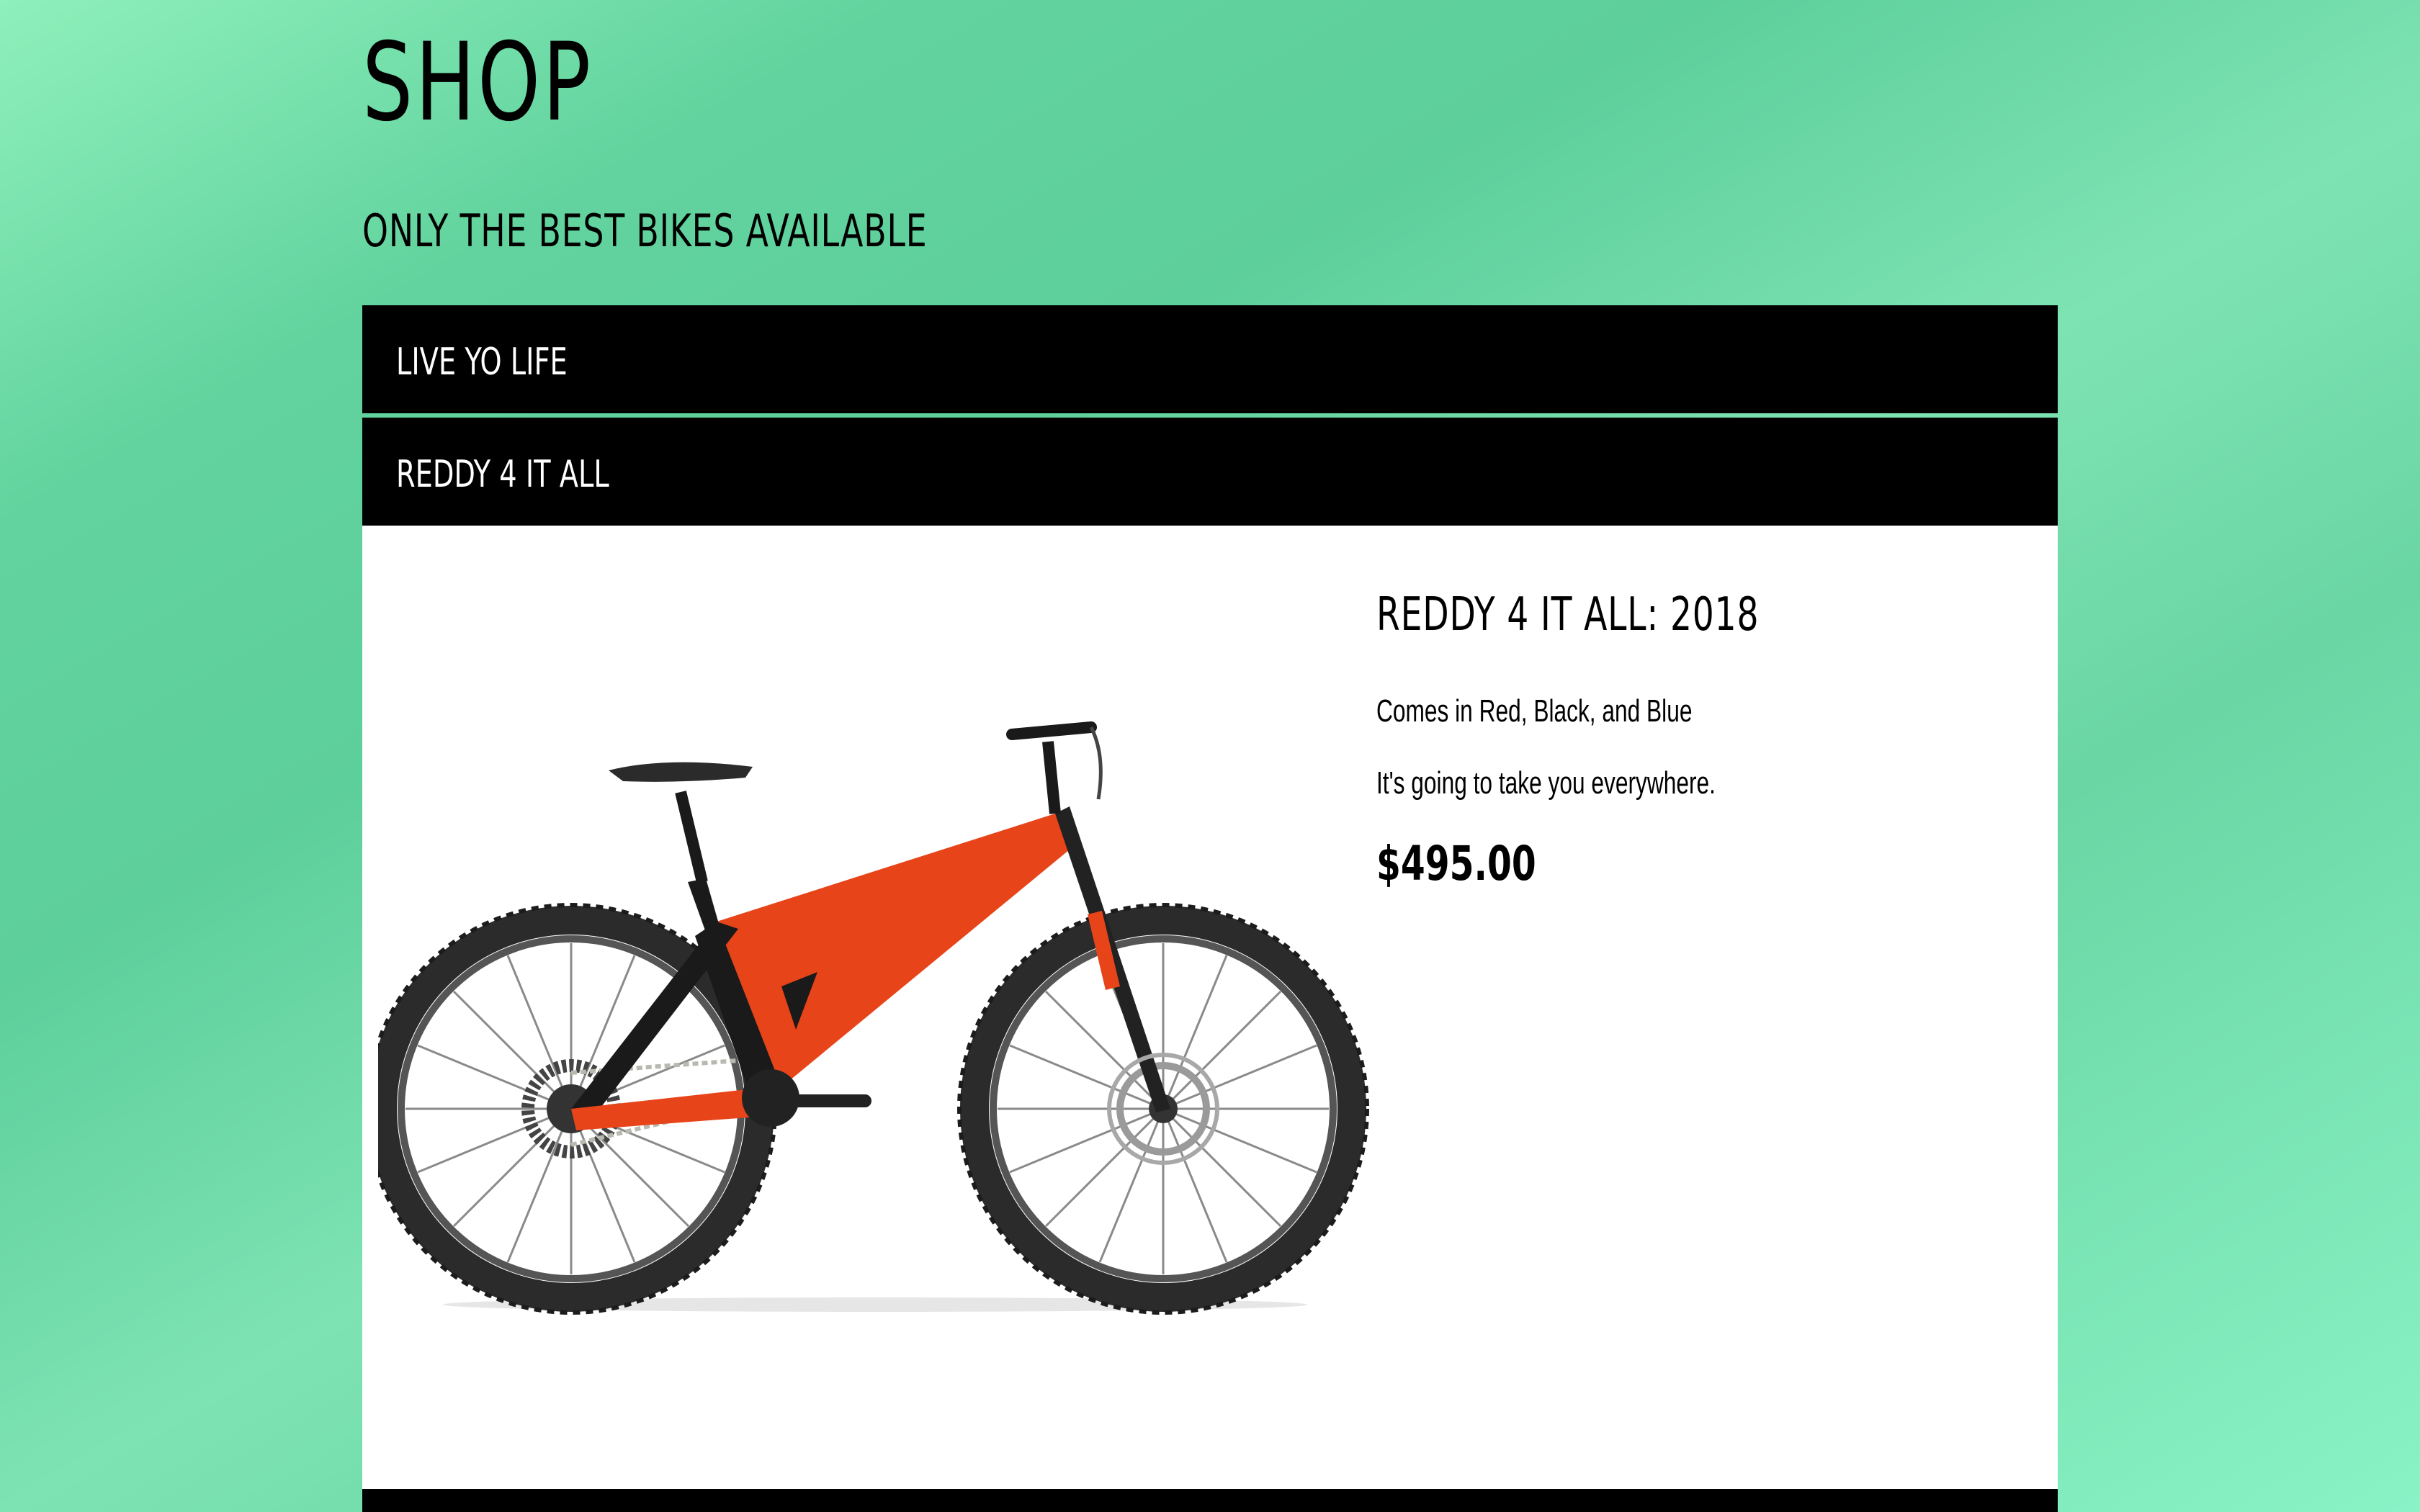 This screenshot has width=2420, height=1512. I want to click on product-price: $495.00, so click(1456, 863).